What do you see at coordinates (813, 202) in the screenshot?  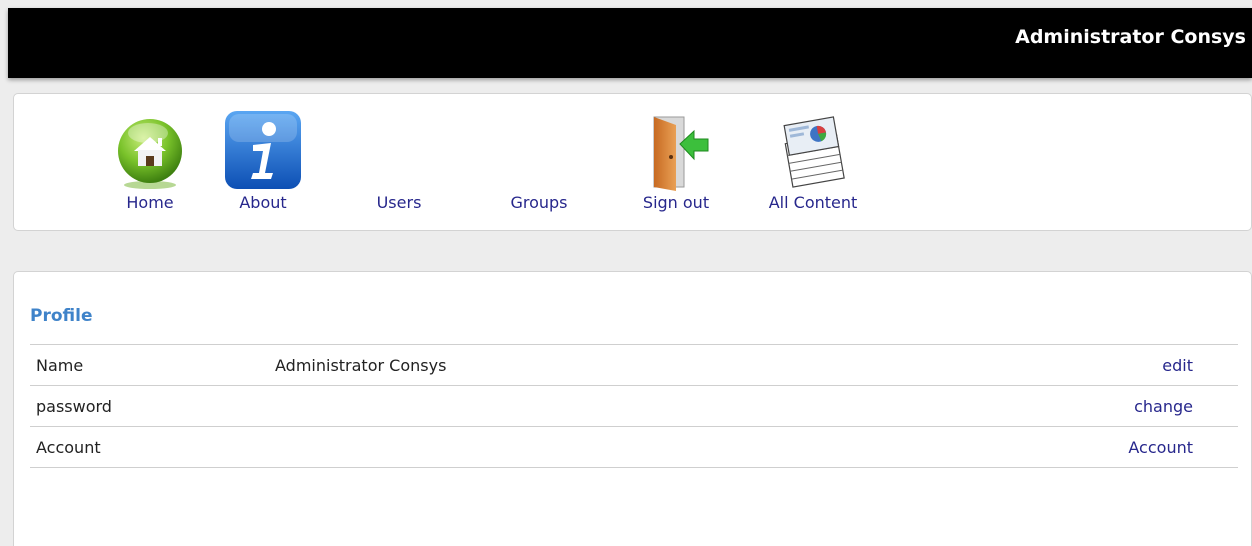 I see `nav-label-all-content: All Content` at bounding box center [813, 202].